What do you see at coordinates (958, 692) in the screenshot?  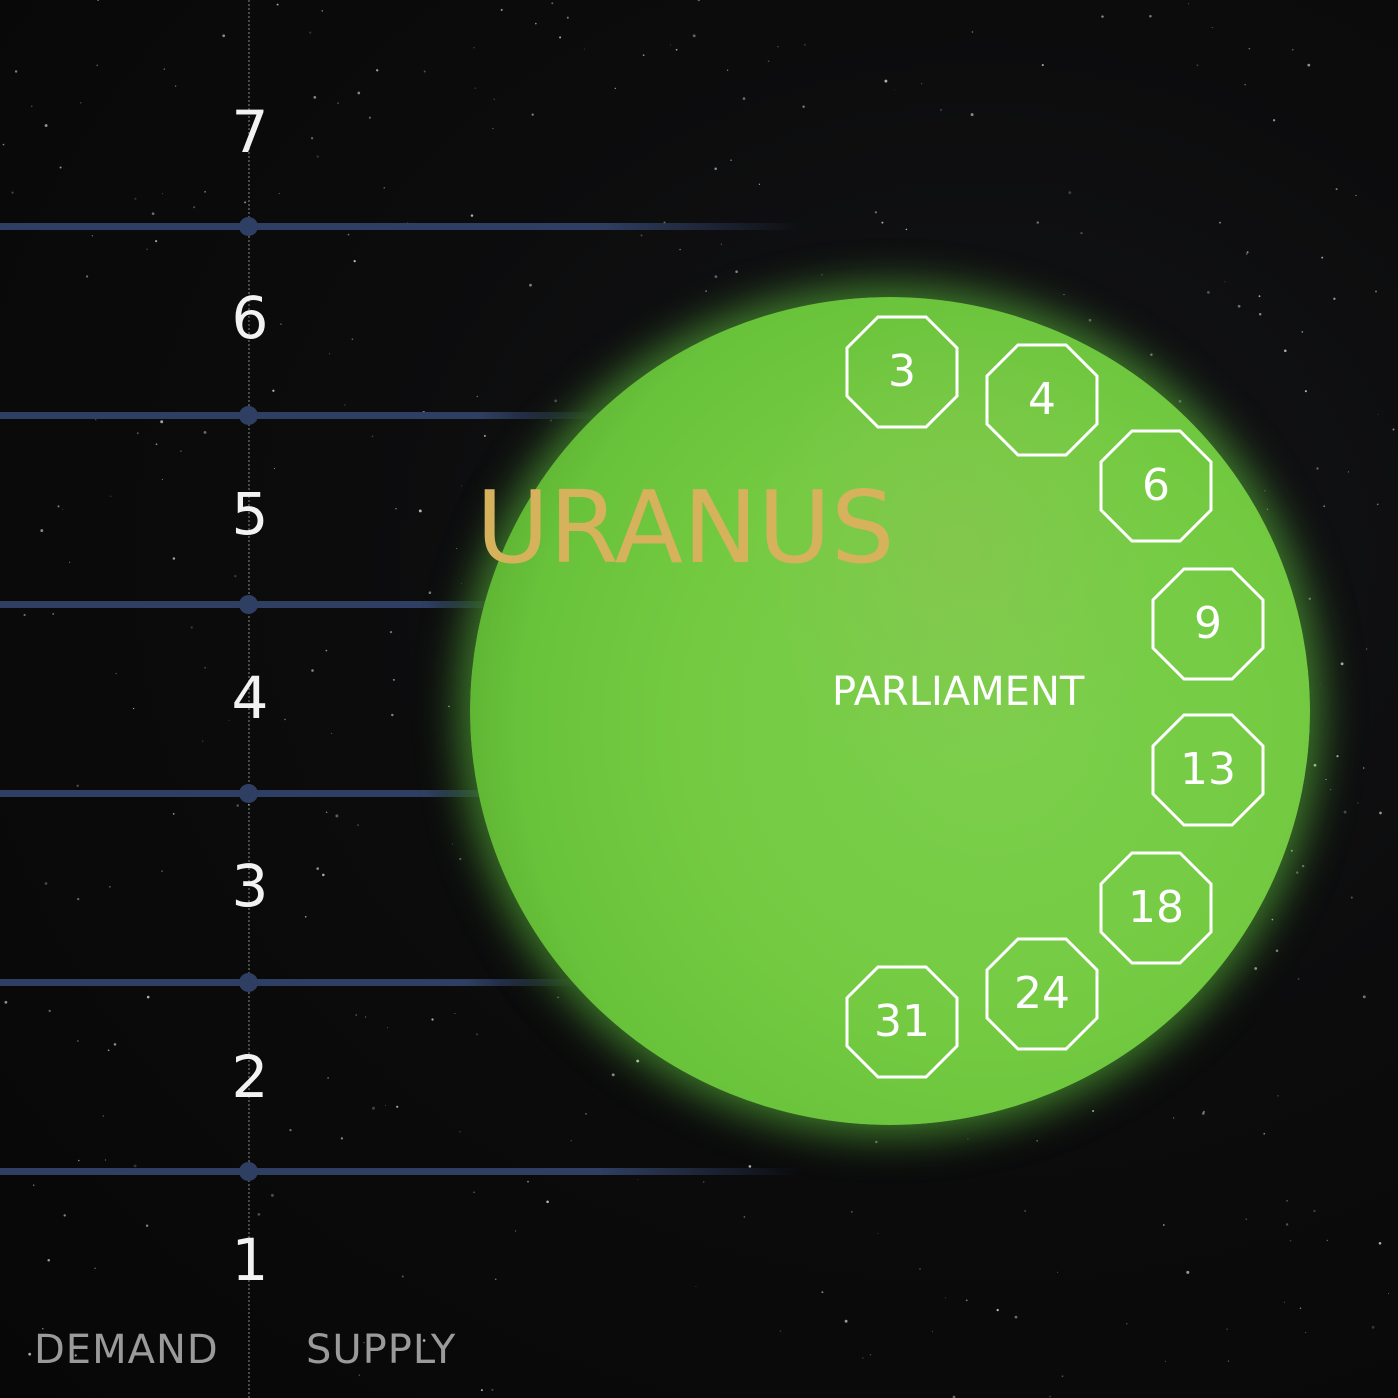 I see `parliament-label: PARLIAMENT` at bounding box center [958, 692].